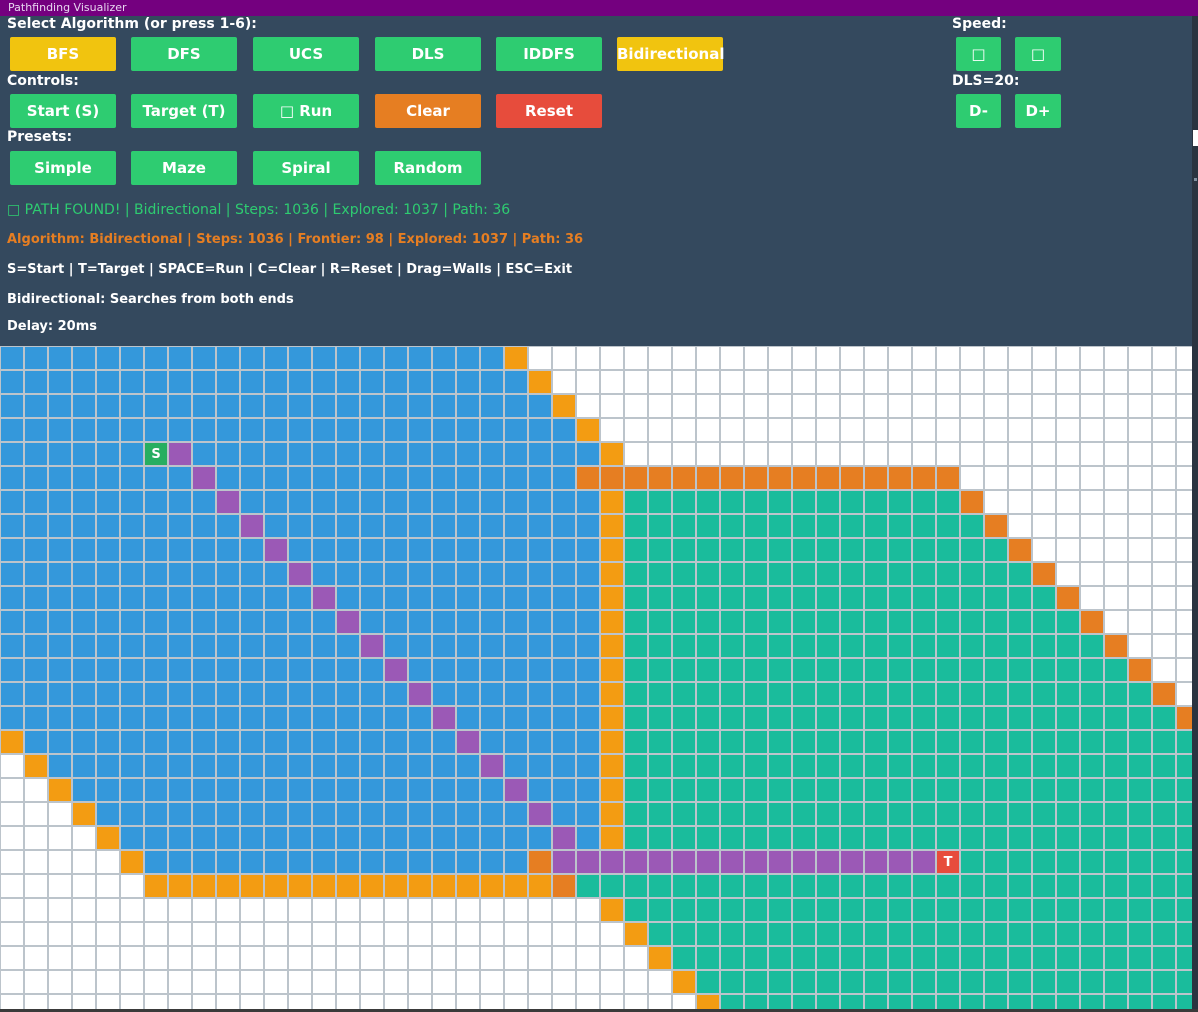 The width and height of the screenshot is (1198, 1012). What do you see at coordinates (852, 478) in the screenshot?
I see `grid-cell-frontier-target` at bounding box center [852, 478].